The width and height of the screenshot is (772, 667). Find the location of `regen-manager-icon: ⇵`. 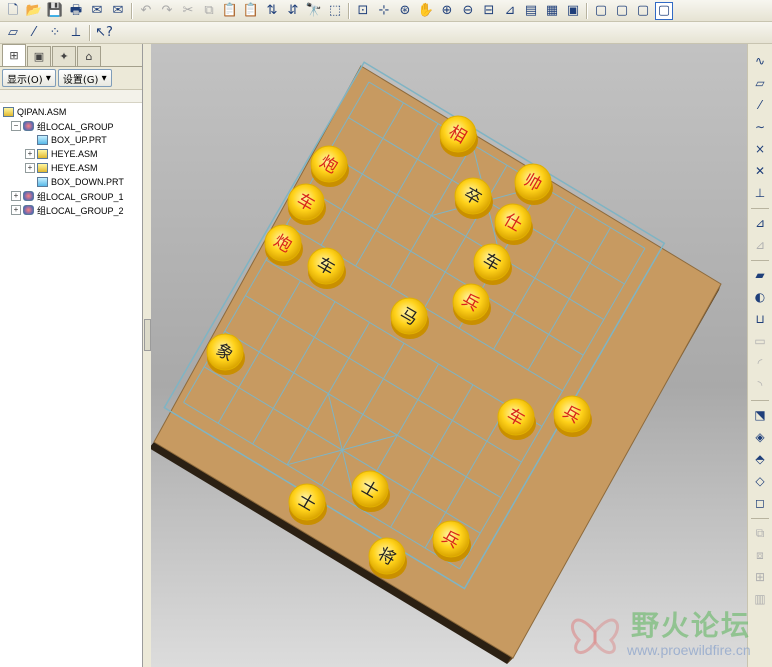

regen-manager-icon: ⇵ is located at coordinates (293, 11).